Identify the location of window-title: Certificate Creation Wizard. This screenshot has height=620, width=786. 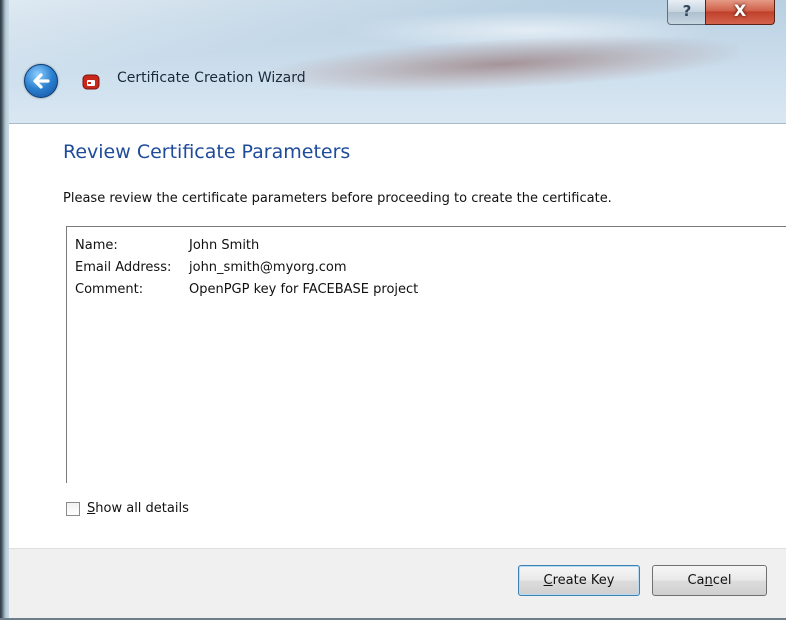
(211, 78).